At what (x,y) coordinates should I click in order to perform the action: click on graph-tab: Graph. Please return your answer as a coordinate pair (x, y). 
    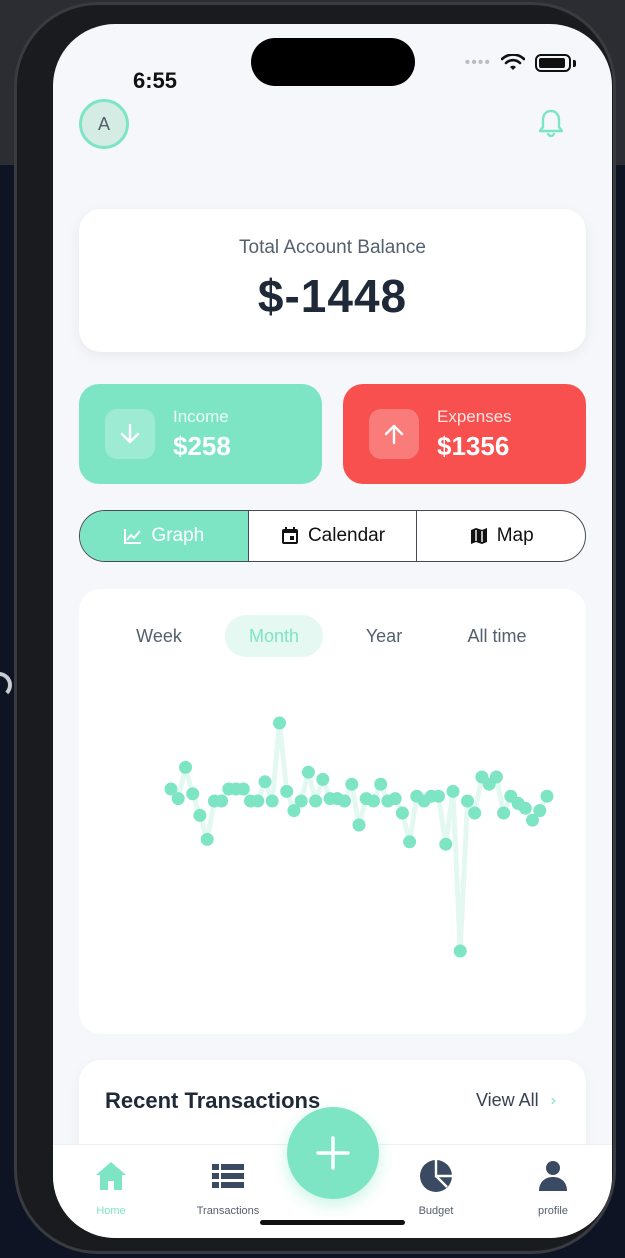
    Looking at the image, I should click on (164, 536).